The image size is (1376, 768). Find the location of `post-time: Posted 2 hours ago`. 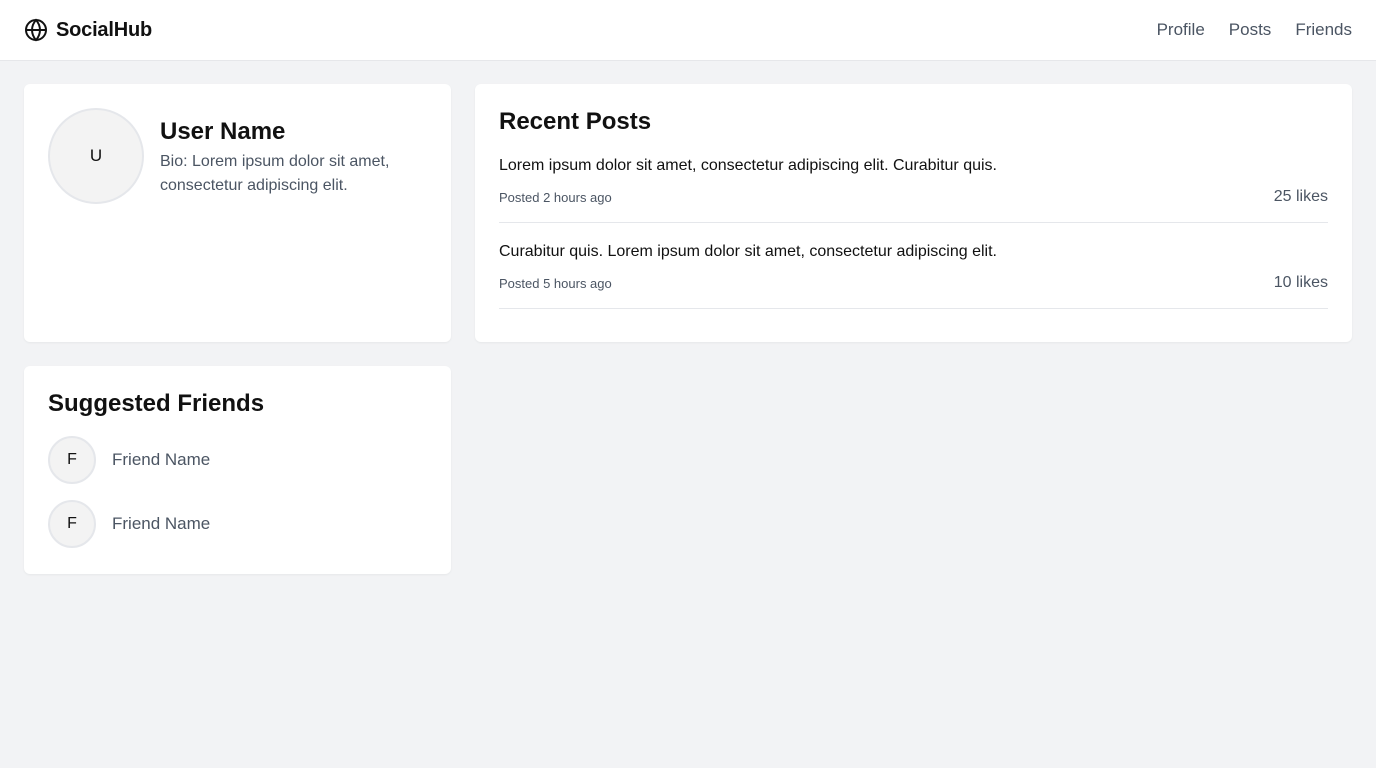

post-time: Posted 2 hours ago is located at coordinates (555, 197).